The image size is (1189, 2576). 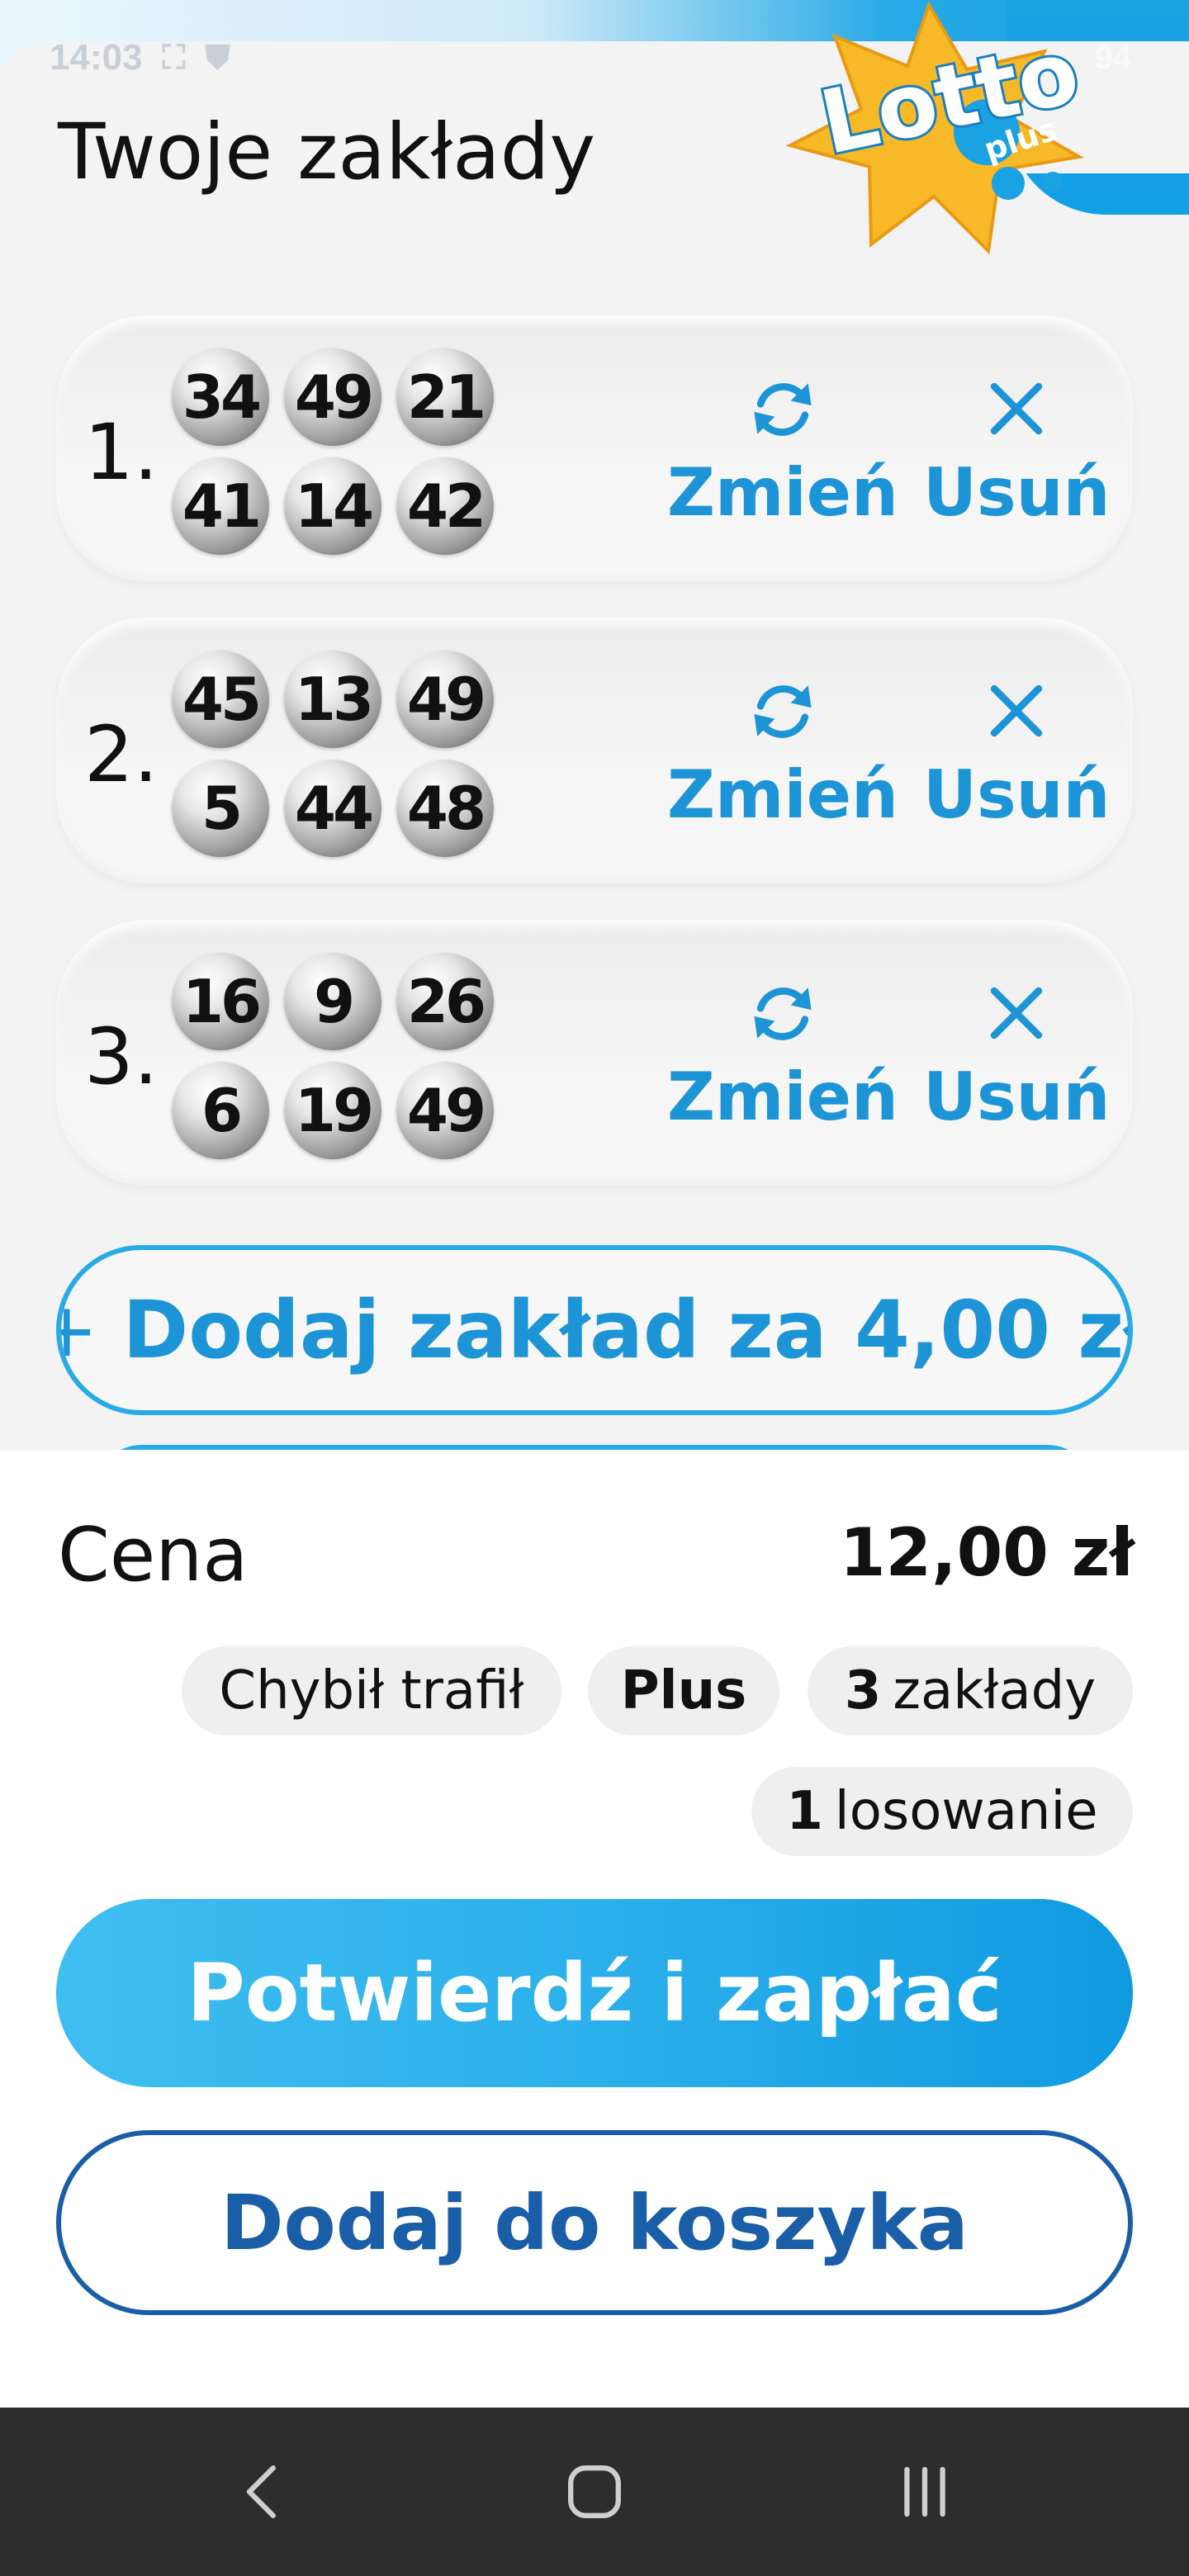 I want to click on lotto-ball: 5, so click(x=220, y=808).